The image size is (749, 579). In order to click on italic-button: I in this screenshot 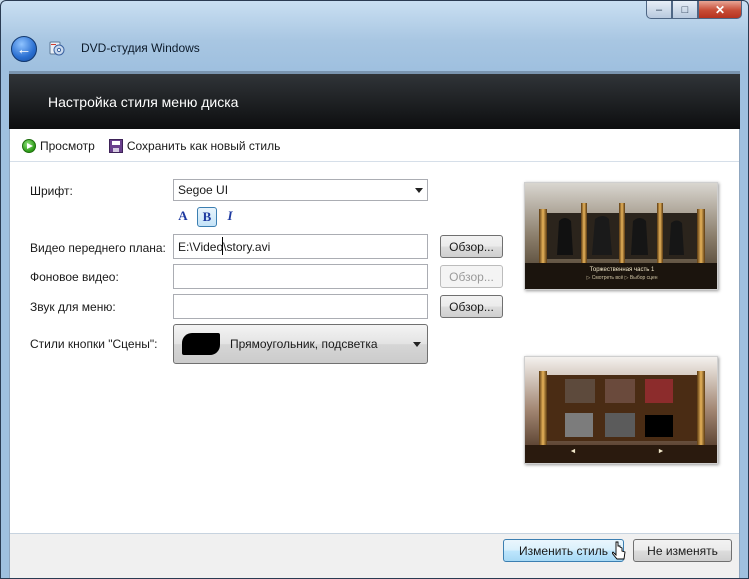, I will do `click(230, 216)`.